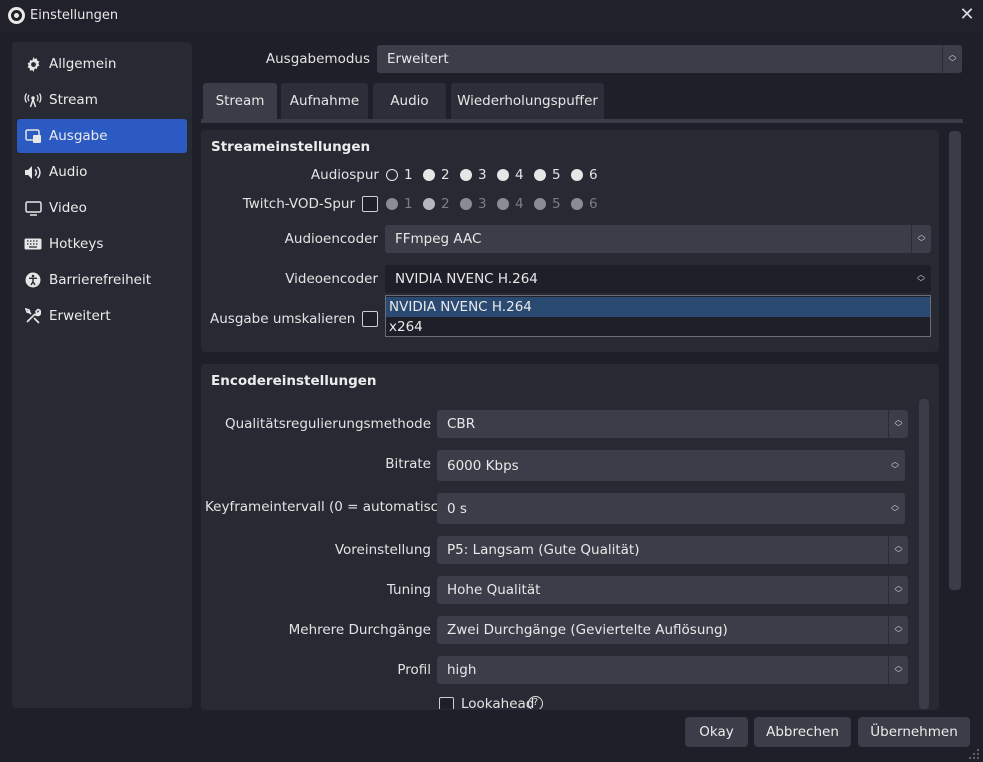 The width and height of the screenshot is (983, 762). Describe the element at coordinates (491, 16) in the screenshot. I see `title-bar` at that location.